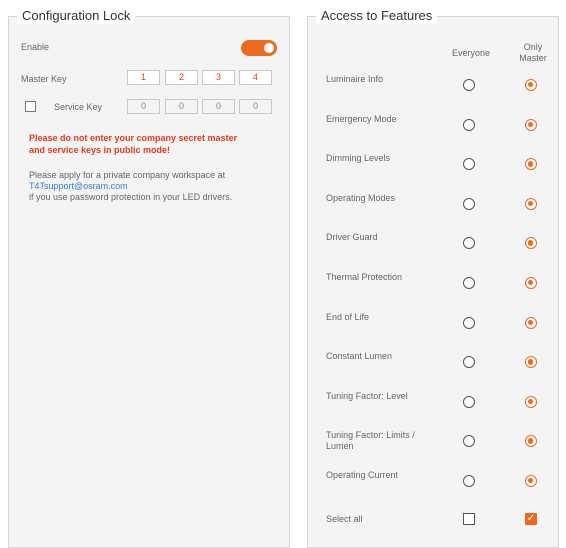 The width and height of the screenshot is (566, 548). I want to click on configuration-lock-title: Configuration Lock, so click(76, 16).